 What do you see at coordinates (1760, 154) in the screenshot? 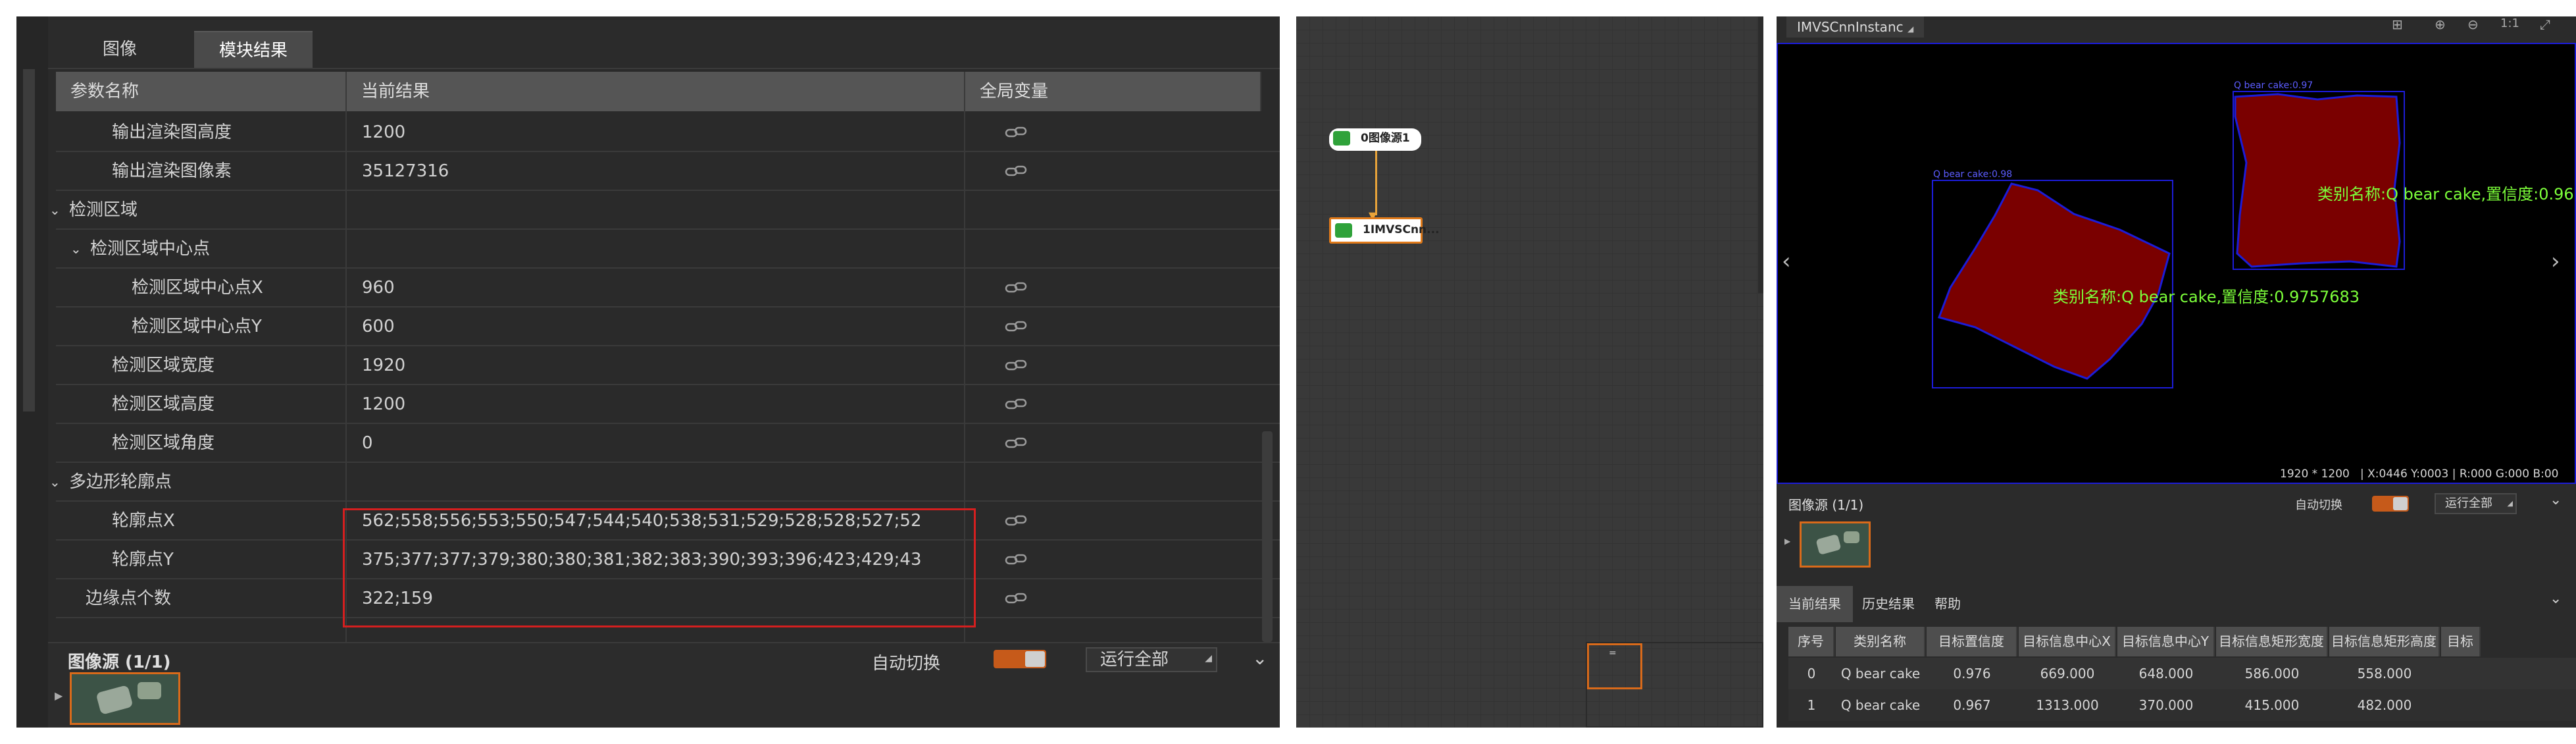
I see `canvas-scrollbar` at bounding box center [1760, 154].